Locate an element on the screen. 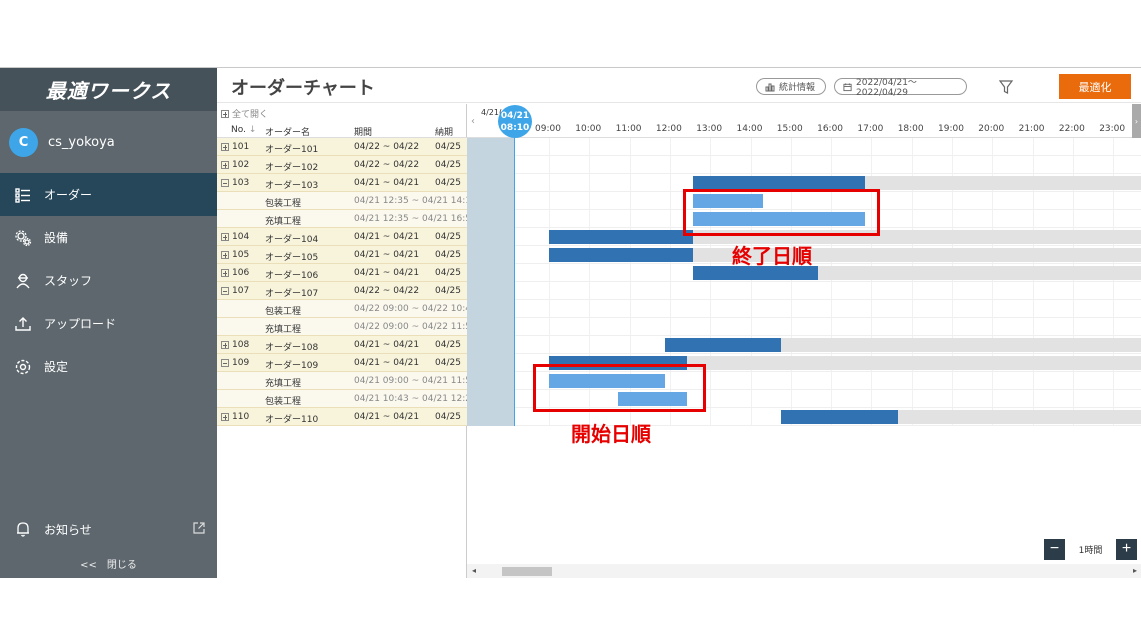 Image resolution: width=1141 pixels, height=639 pixels. process-row: 充填工程 04/22 09:00 ~ 04/22 11:53 is located at coordinates (347, 327).